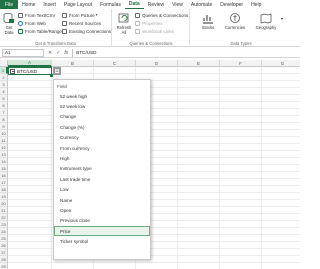 This screenshot has height=269, width=320. What do you see at coordinates (102, 106) in the screenshot?
I see `field-option: 52 week low` at bounding box center [102, 106].